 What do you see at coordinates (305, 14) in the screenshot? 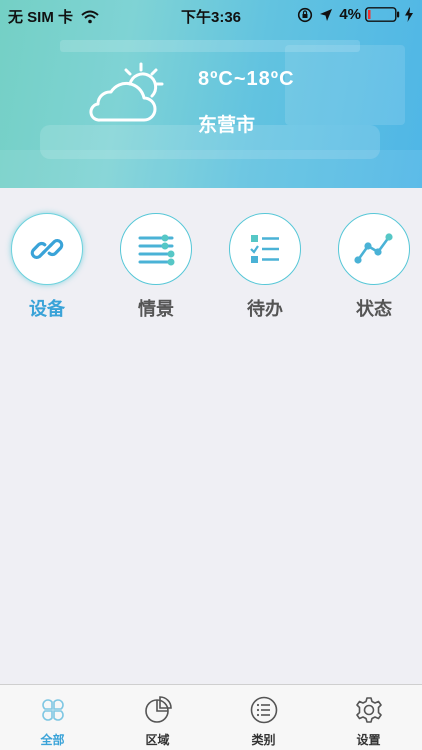
I see `rotation-lock-icon` at bounding box center [305, 14].